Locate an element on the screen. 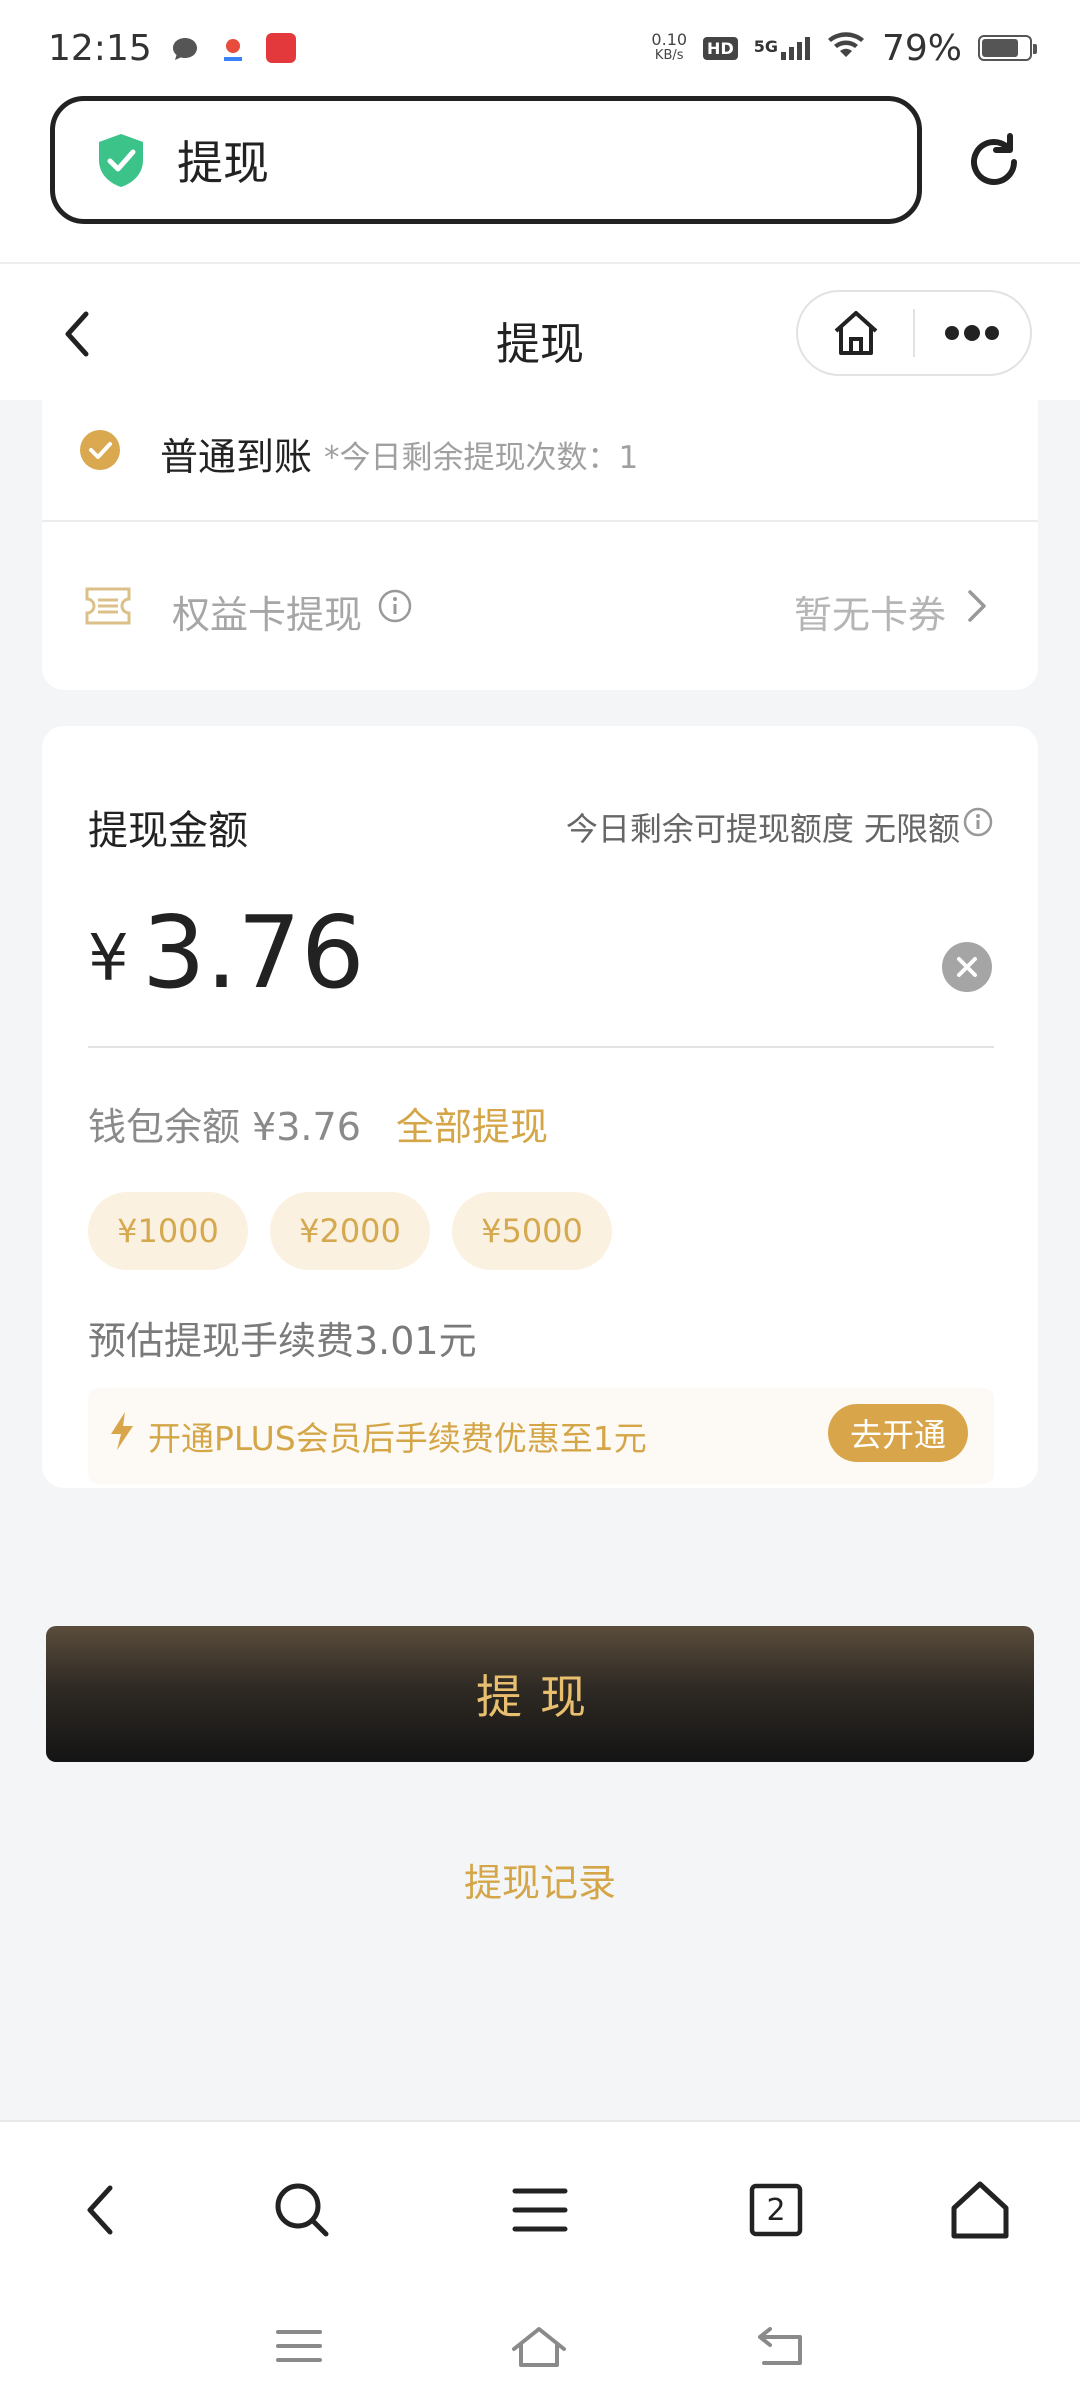  tab-count: 2 is located at coordinates (776, 2210).